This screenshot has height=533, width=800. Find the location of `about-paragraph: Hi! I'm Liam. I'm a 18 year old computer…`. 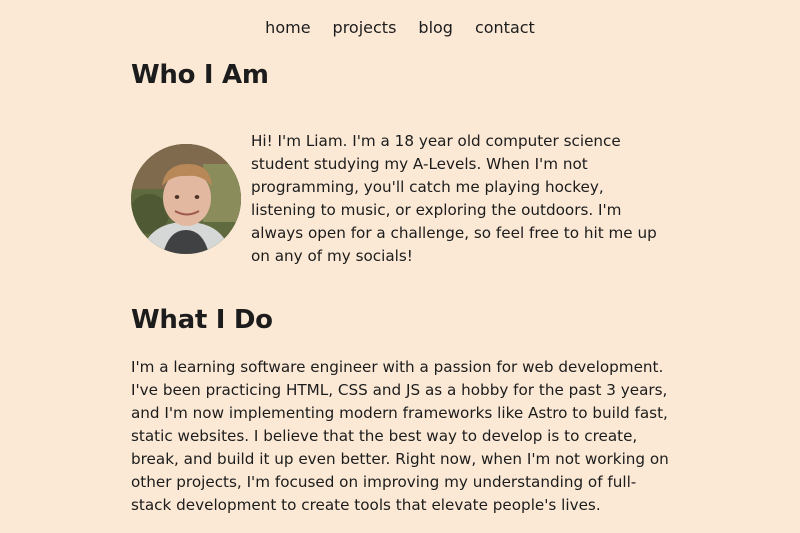

about-paragraph: Hi! I'm Liam. I'm a 18 year old computer… is located at coordinates (454, 198).